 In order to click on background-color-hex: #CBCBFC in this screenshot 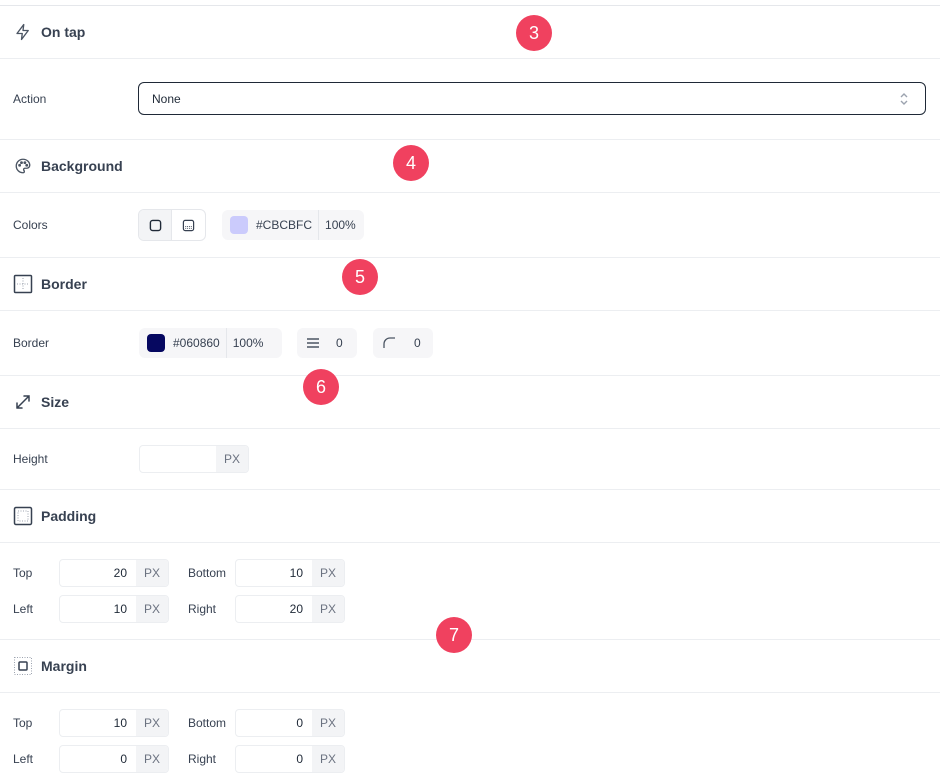, I will do `click(284, 225)`.